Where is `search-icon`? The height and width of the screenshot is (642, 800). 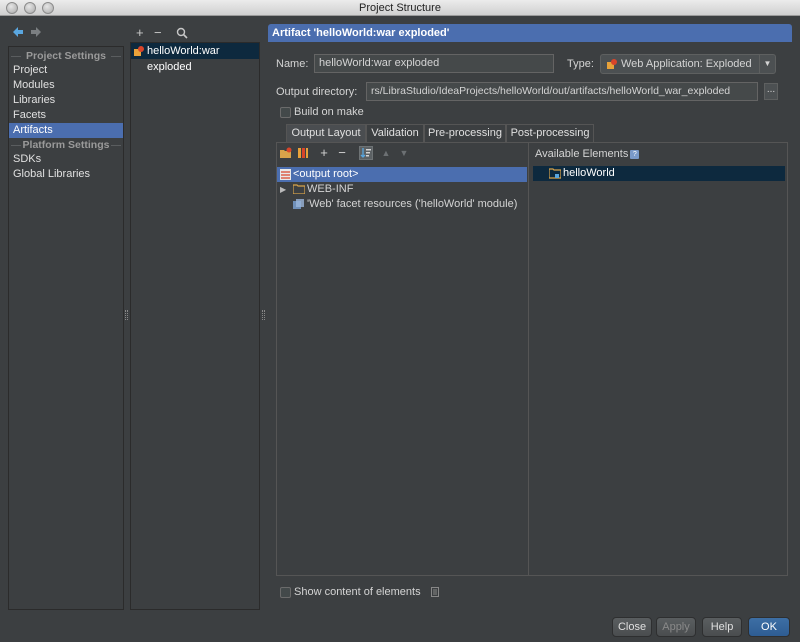 search-icon is located at coordinates (182, 33).